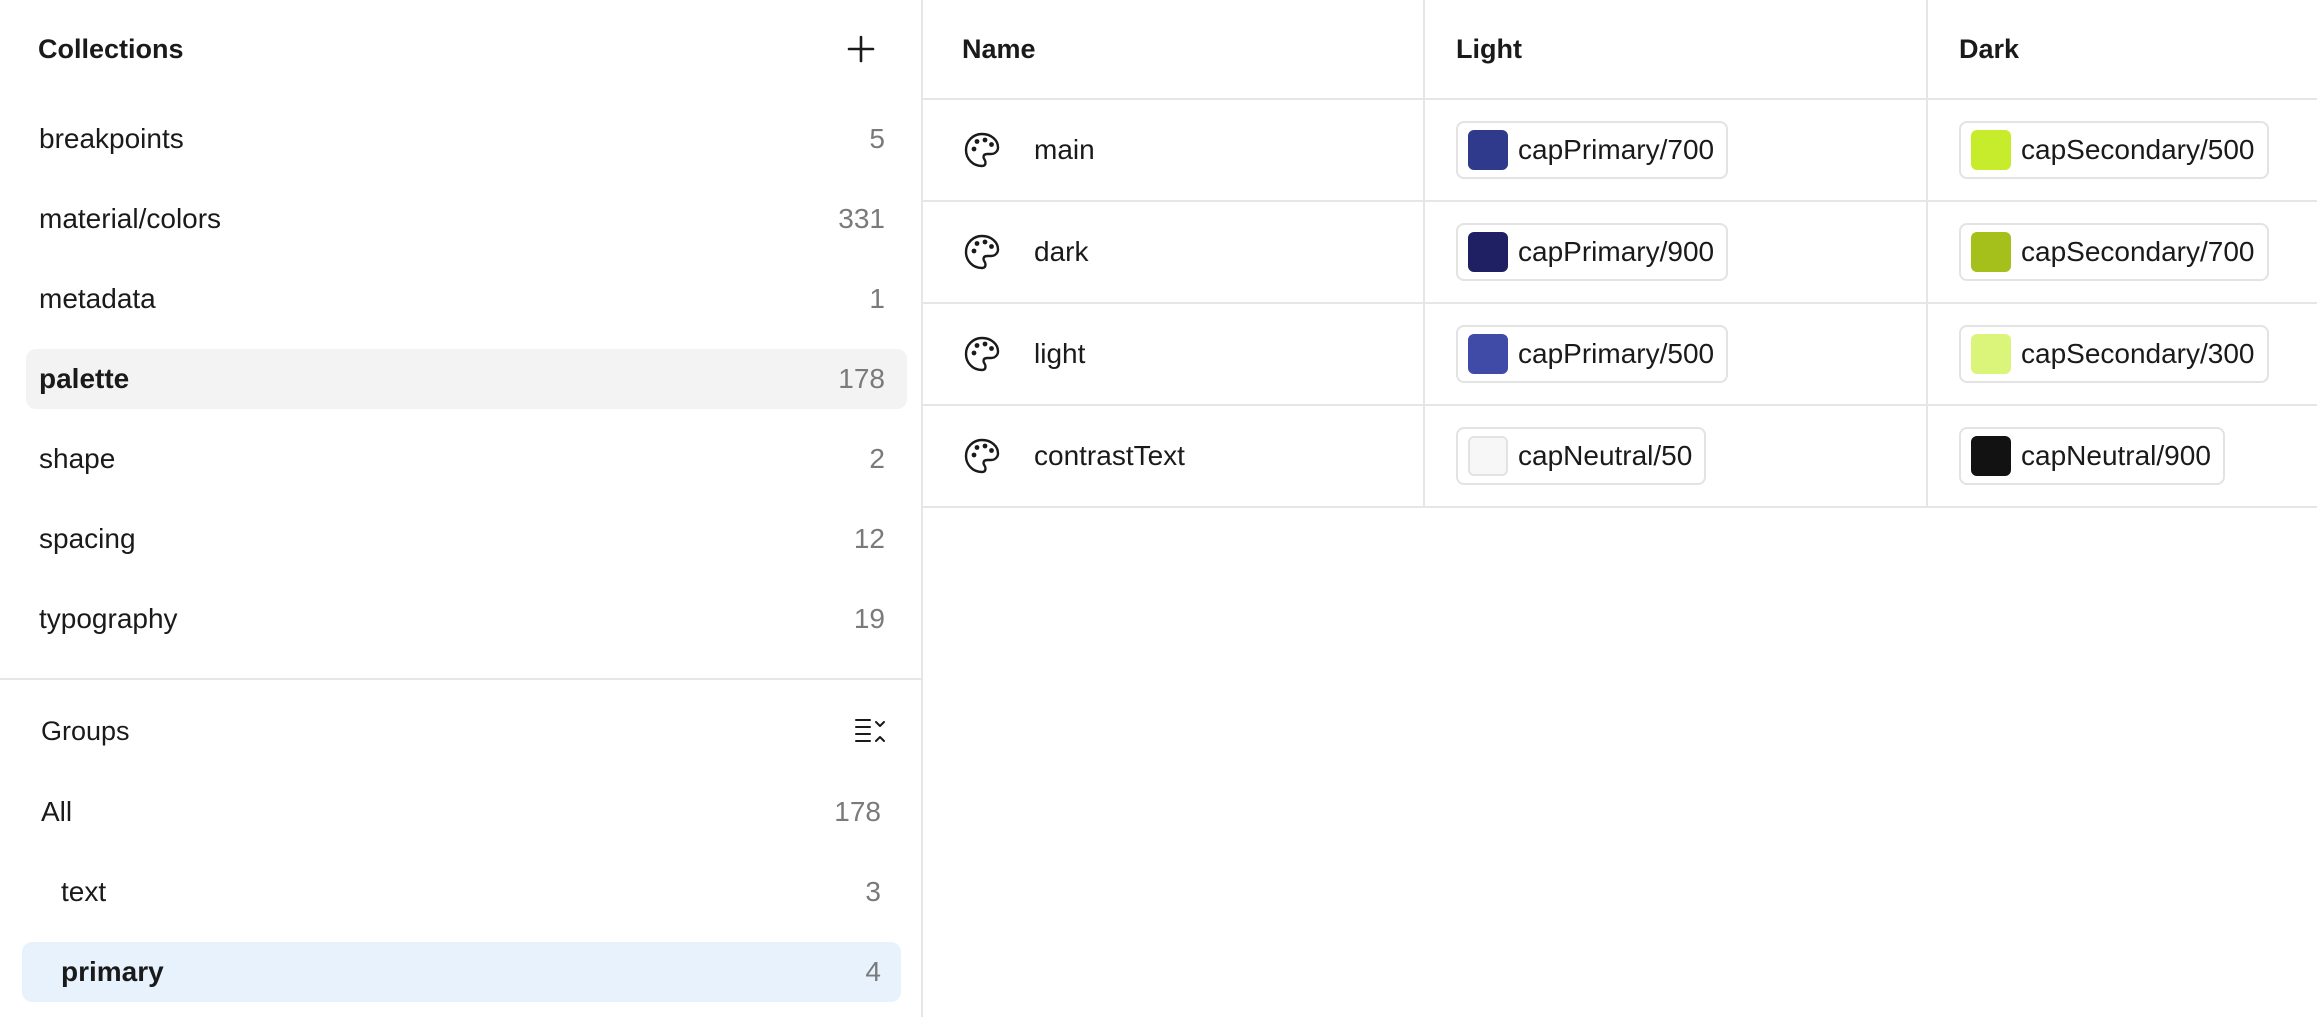 The height and width of the screenshot is (1017, 2317). I want to click on group-item-text: text 3, so click(461, 892).